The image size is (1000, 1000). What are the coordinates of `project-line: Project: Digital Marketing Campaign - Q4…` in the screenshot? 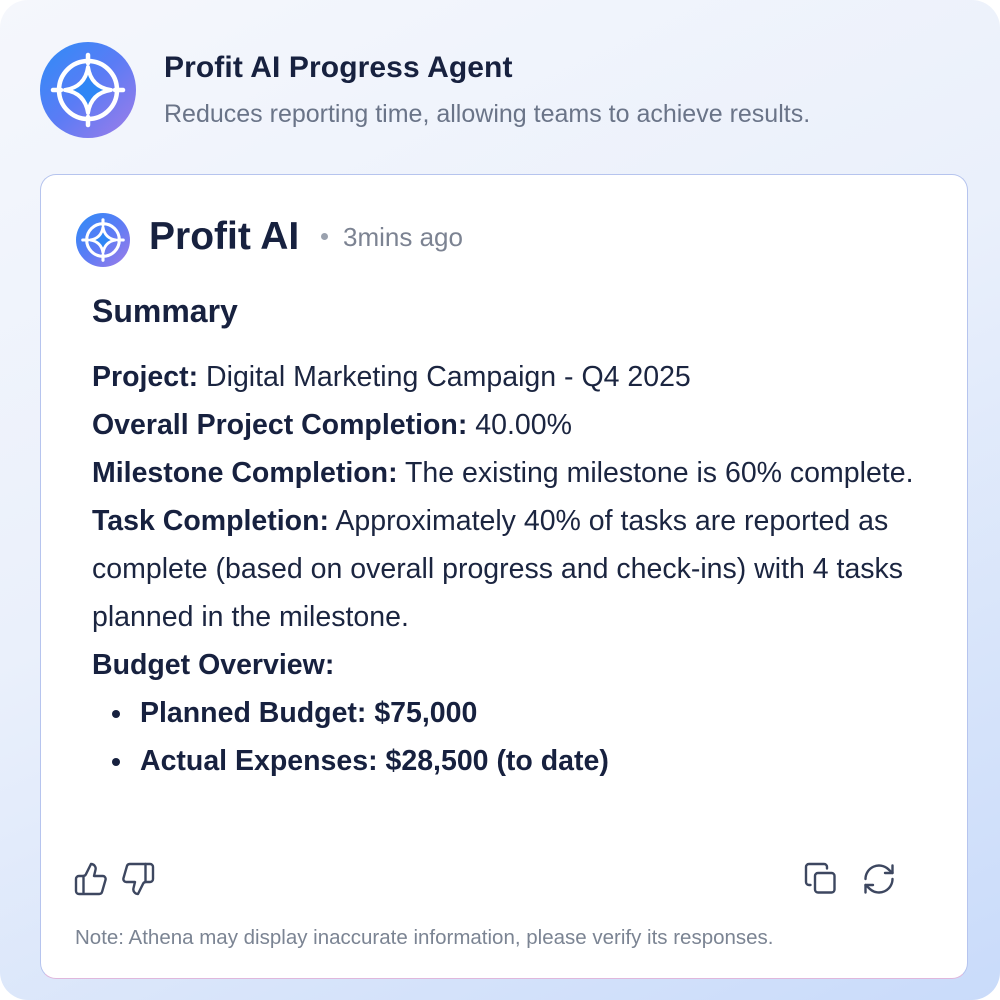 It's located at (512, 377).